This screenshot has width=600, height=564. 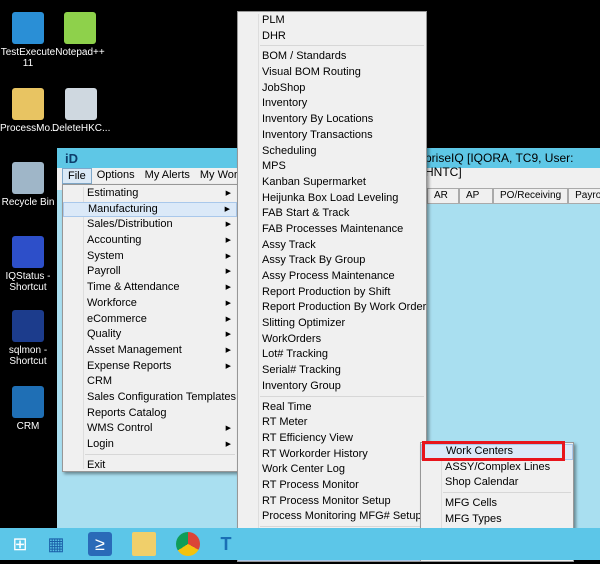 What do you see at coordinates (150, 382) in the screenshot?
I see `menu-item-crm: CRM` at bounding box center [150, 382].